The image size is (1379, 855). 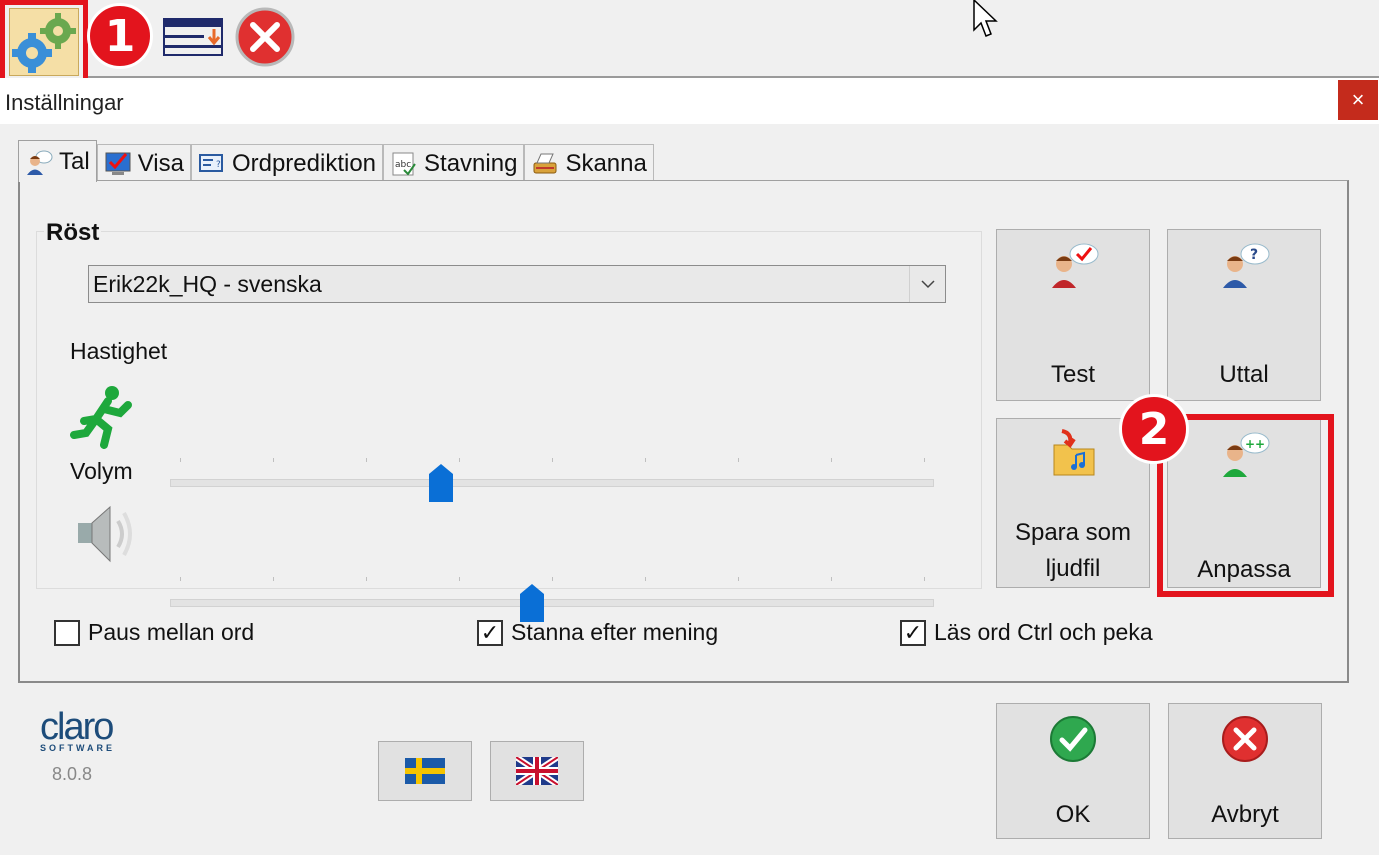 I want to click on uttal-button: ? Uttal, so click(x=1244, y=315).